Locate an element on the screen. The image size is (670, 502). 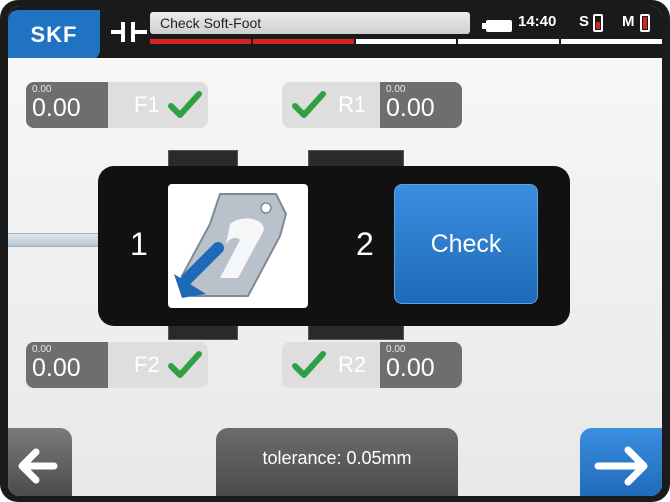
foot-r1-value-box: 0.00 0.00 is located at coordinates (421, 105).